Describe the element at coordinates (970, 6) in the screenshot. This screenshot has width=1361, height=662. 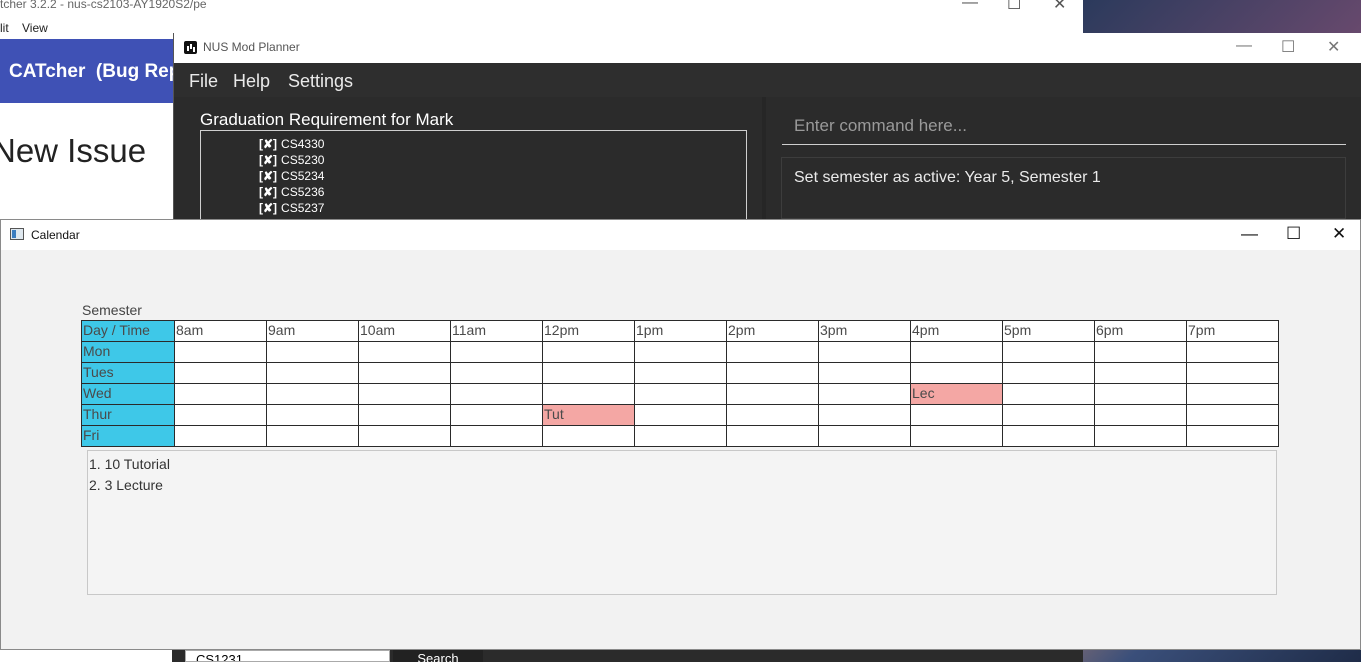
I see `catcher-minimize-button: —` at that location.